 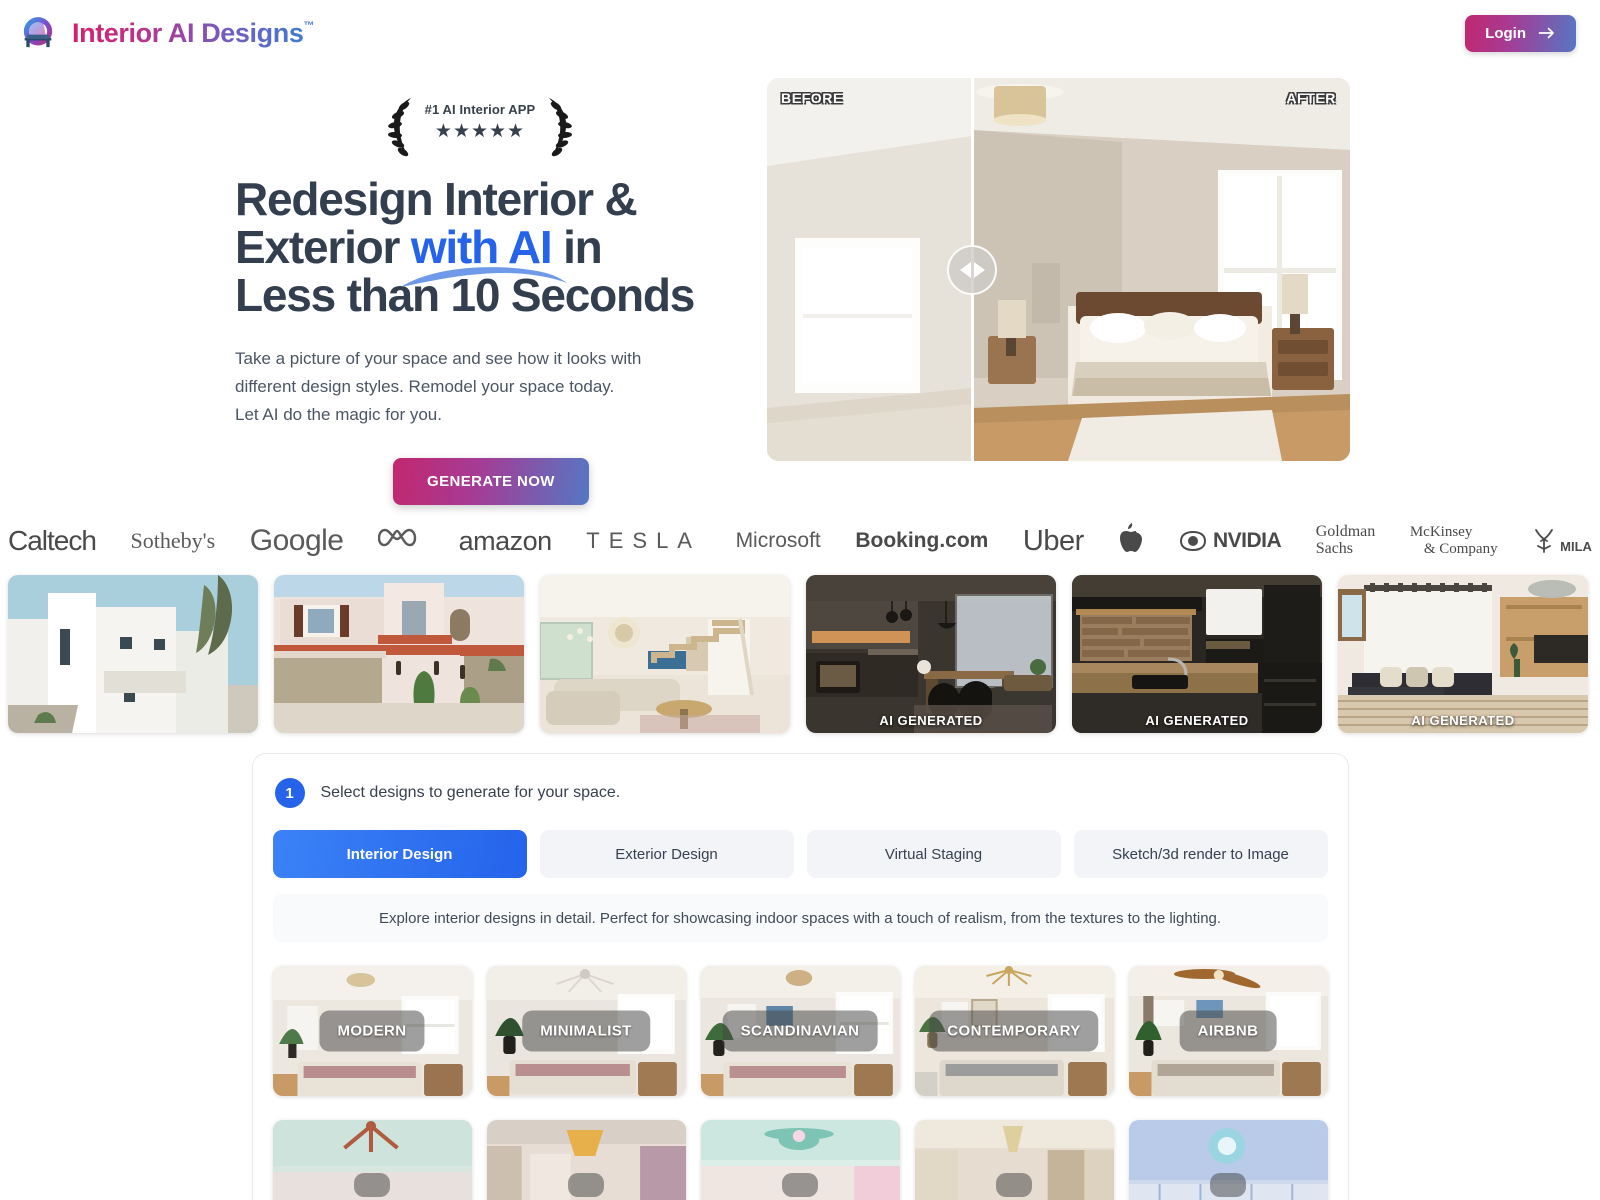 I want to click on brand-logo-booking: Booking.com, so click(x=922, y=541).